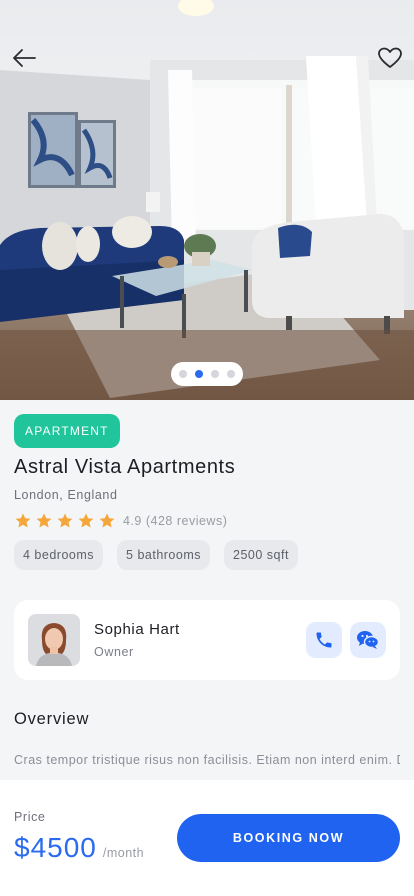 This screenshot has height=896, width=414. I want to click on overview-title: Overview, so click(52, 719).